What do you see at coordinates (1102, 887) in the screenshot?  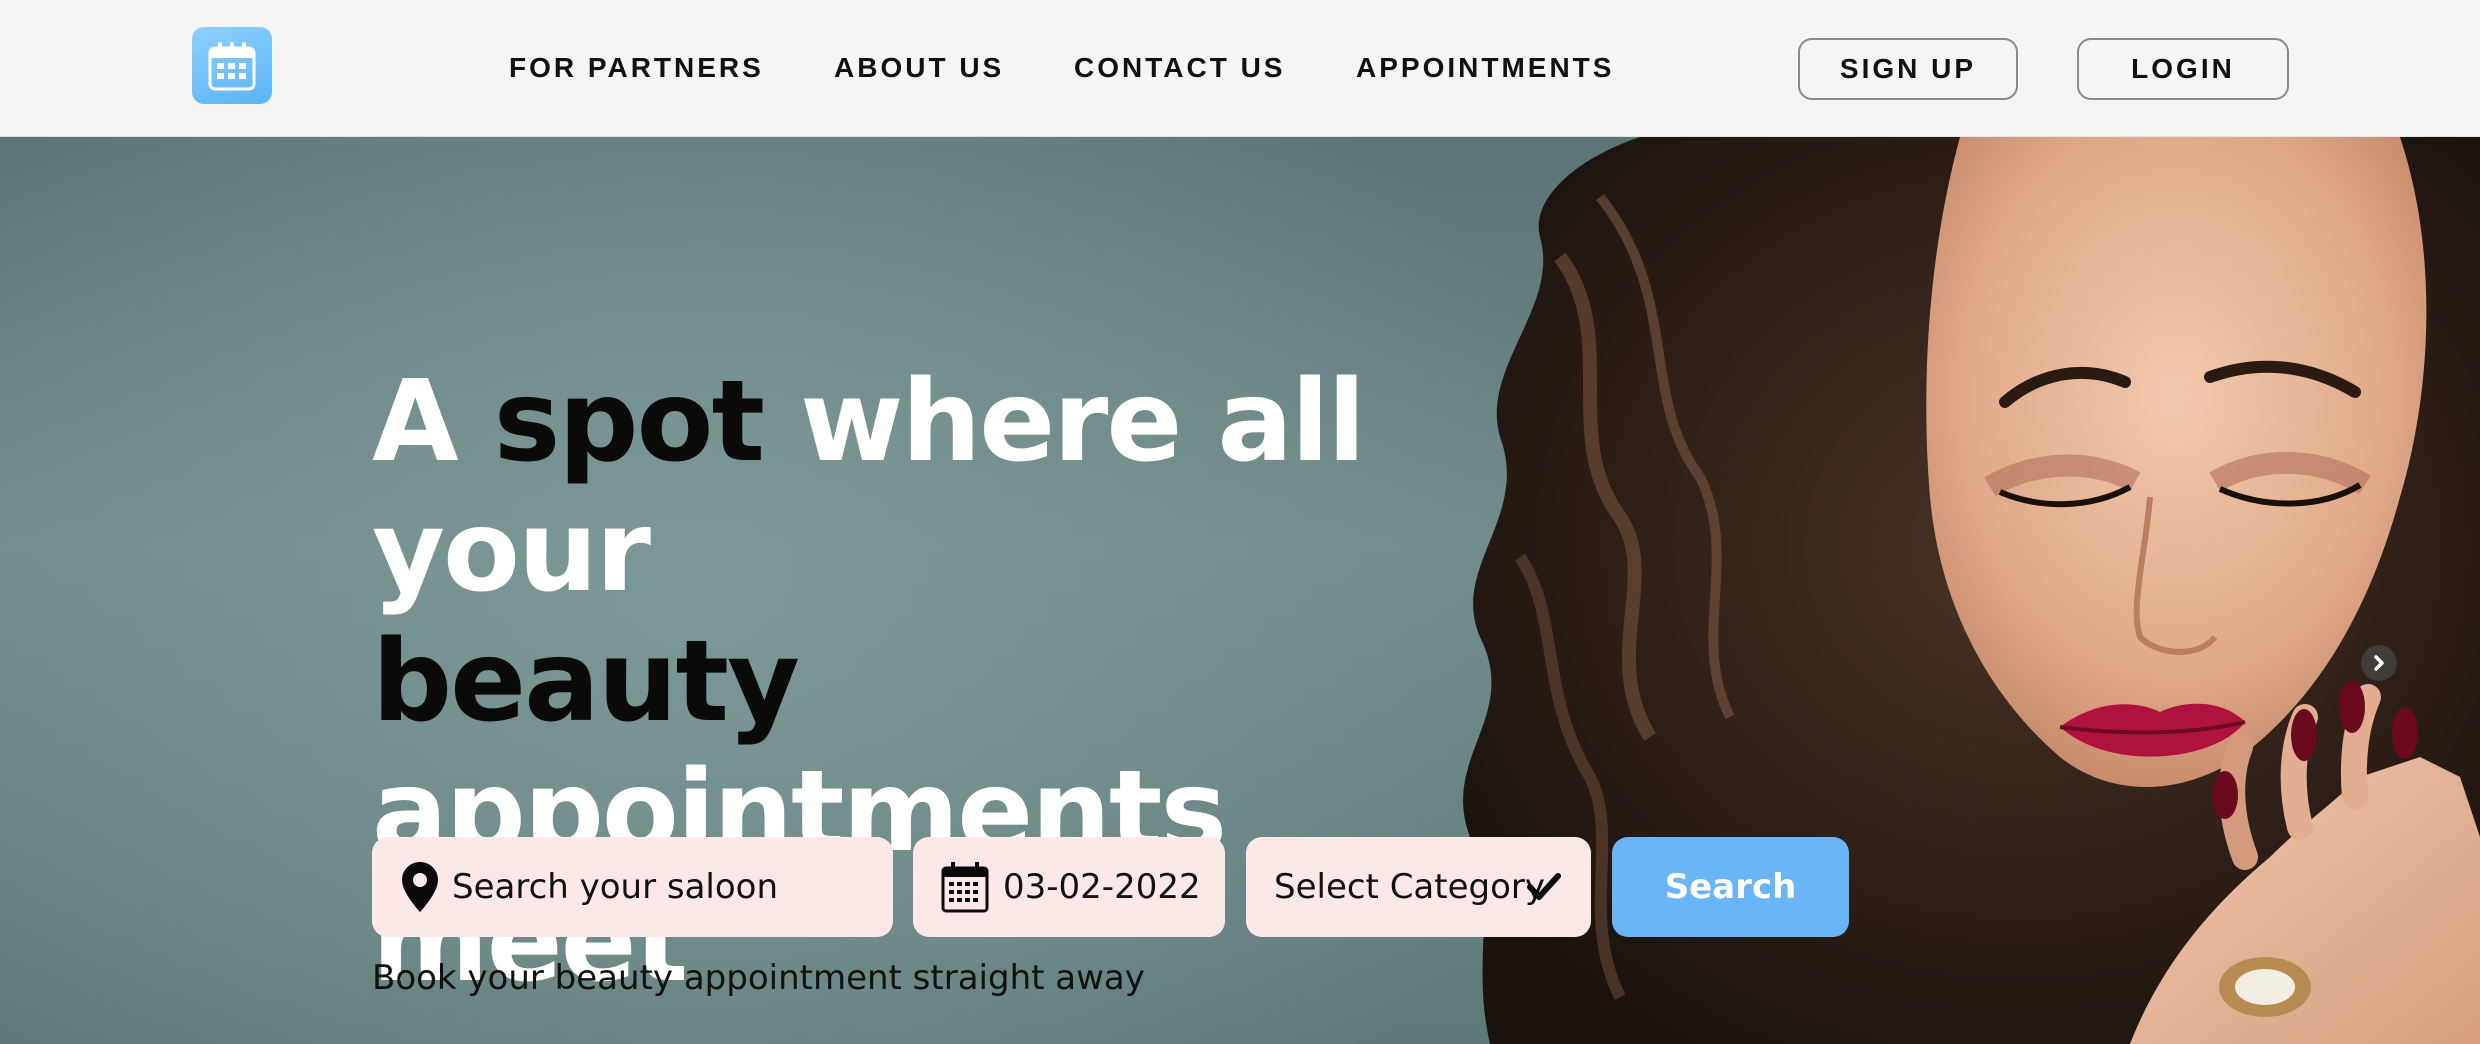 I see `date-value: 03-02-2022` at bounding box center [1102, 887].